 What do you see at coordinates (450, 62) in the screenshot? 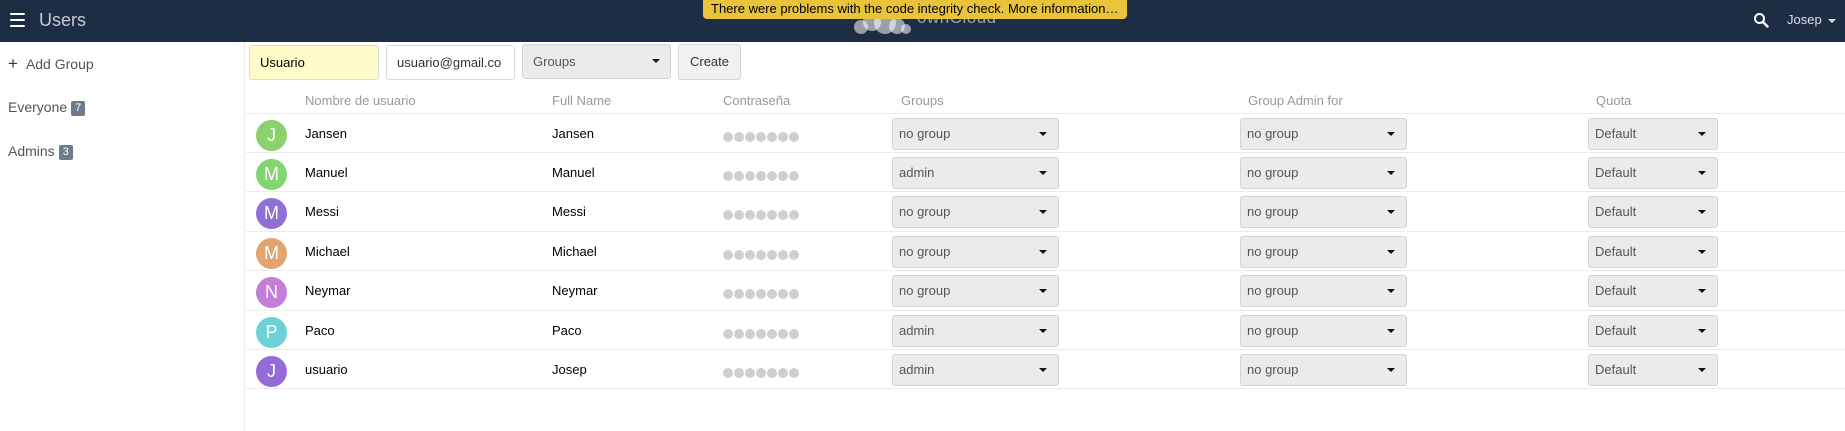
I see `new-email-input: usuario@gmail.co` at bounding box center [450, 62].